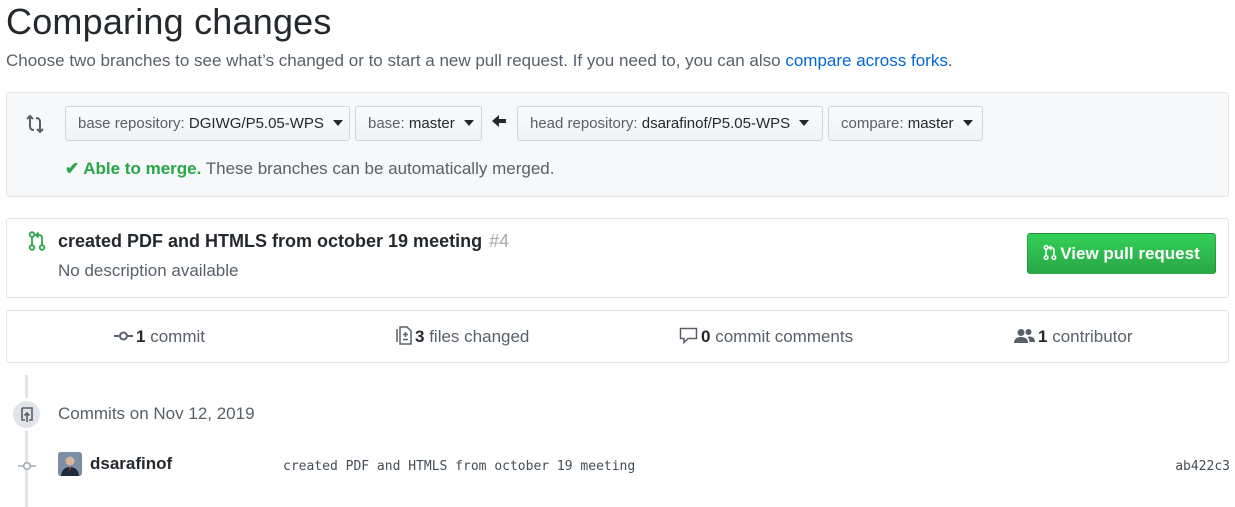 The image size is (1235, 507). I want to click on repo-push-icon, so click(27, 414).